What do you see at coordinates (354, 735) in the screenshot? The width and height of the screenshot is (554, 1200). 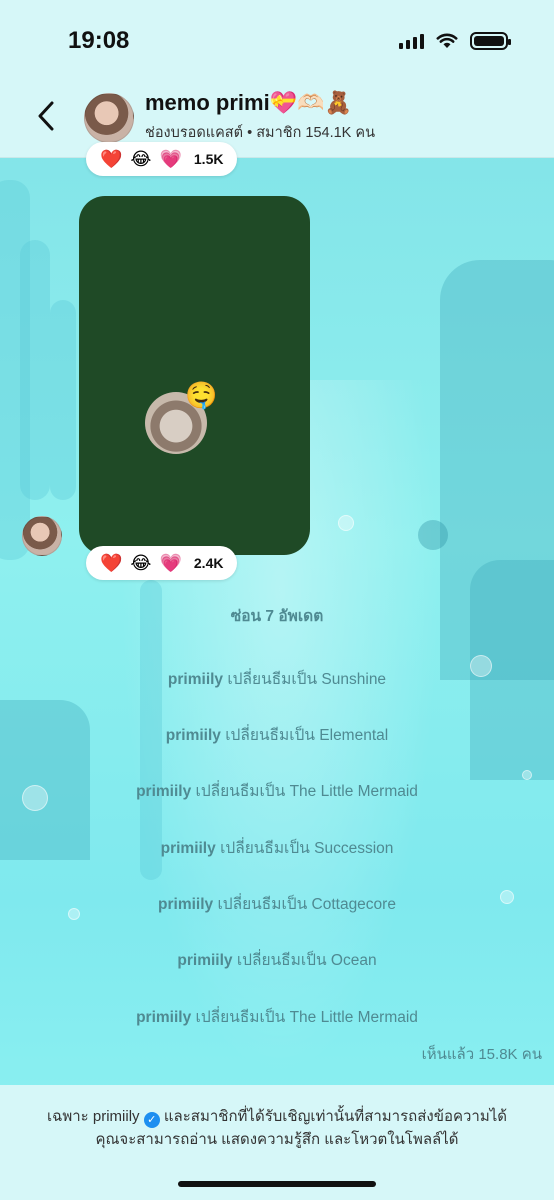 I see `system-theme: Elemental` at bounding box center [354, 735].